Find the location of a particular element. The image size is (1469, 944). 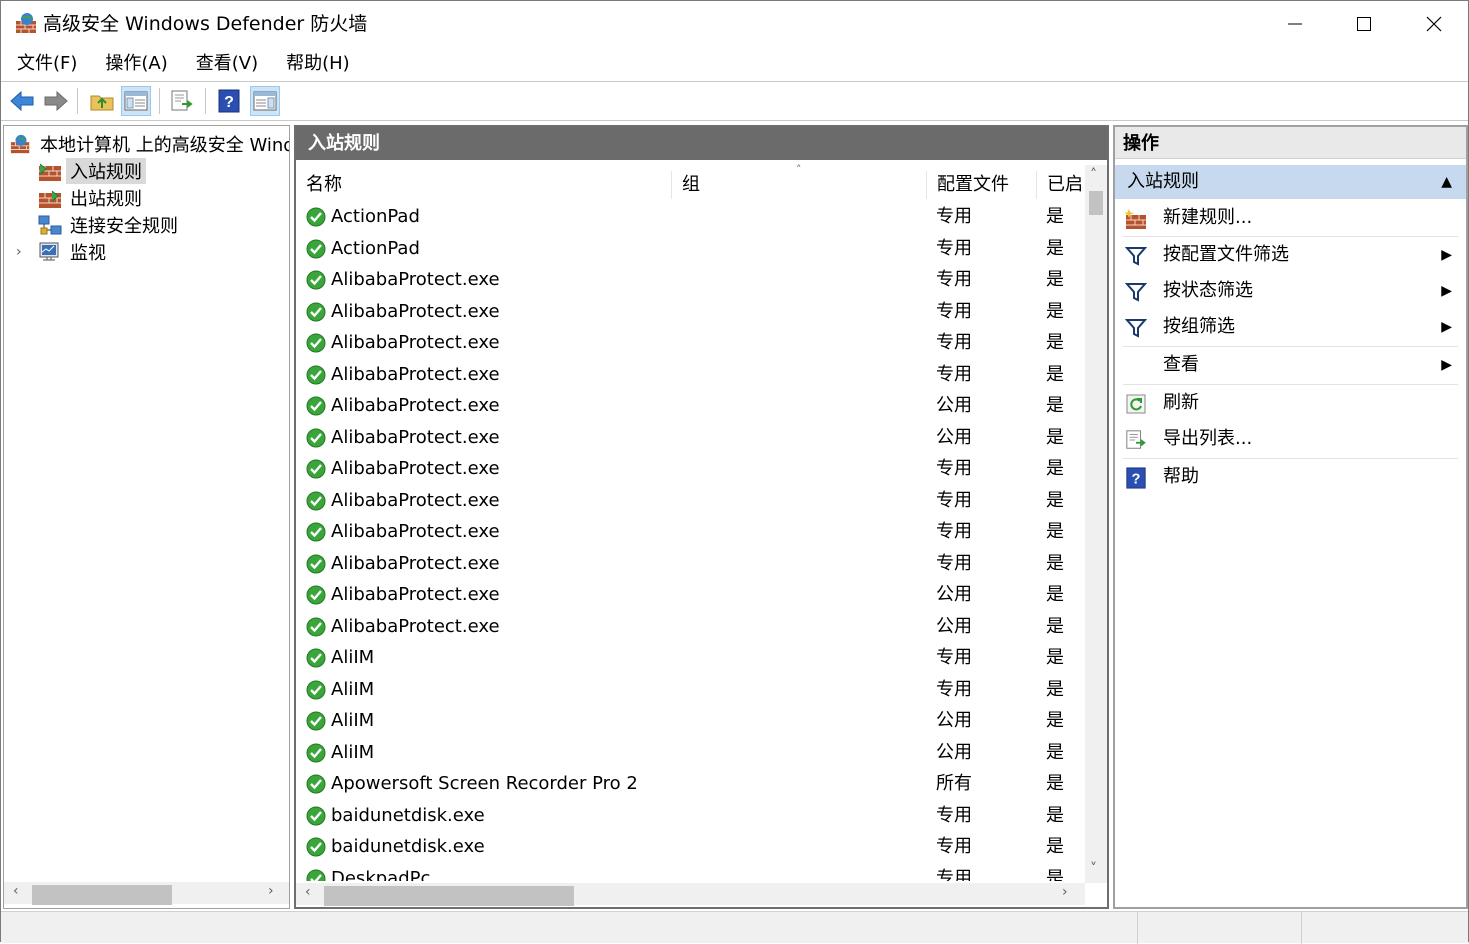

actions-section-inbound: 入站规则 ▲ is located at coordinates (1290, 182).